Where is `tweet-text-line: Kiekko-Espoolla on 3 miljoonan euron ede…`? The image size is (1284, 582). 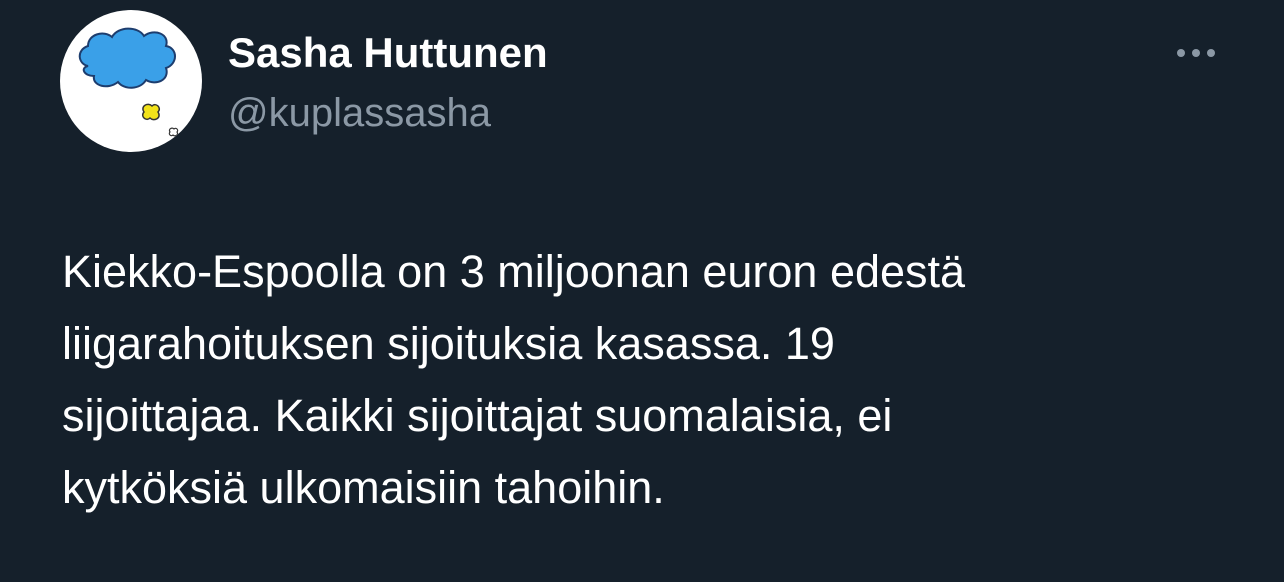
tweet-text-line: Kiekko-Espoolla on 3 miljoonan euron ede… is located at coordinates (514, 271).